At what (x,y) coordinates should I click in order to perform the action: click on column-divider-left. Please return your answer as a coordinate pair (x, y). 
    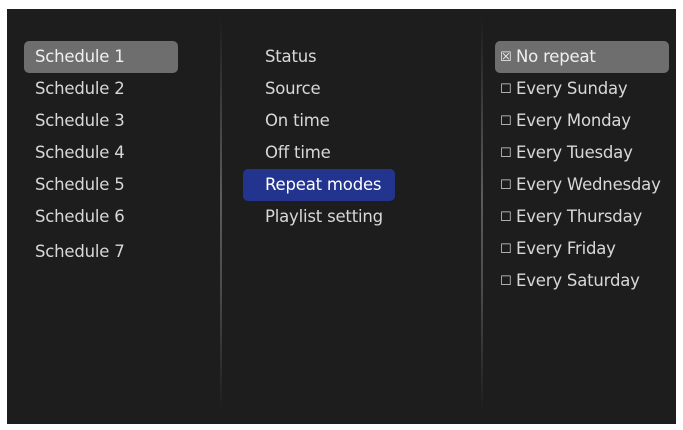
    Looking at the image, I should click on (221, 214).